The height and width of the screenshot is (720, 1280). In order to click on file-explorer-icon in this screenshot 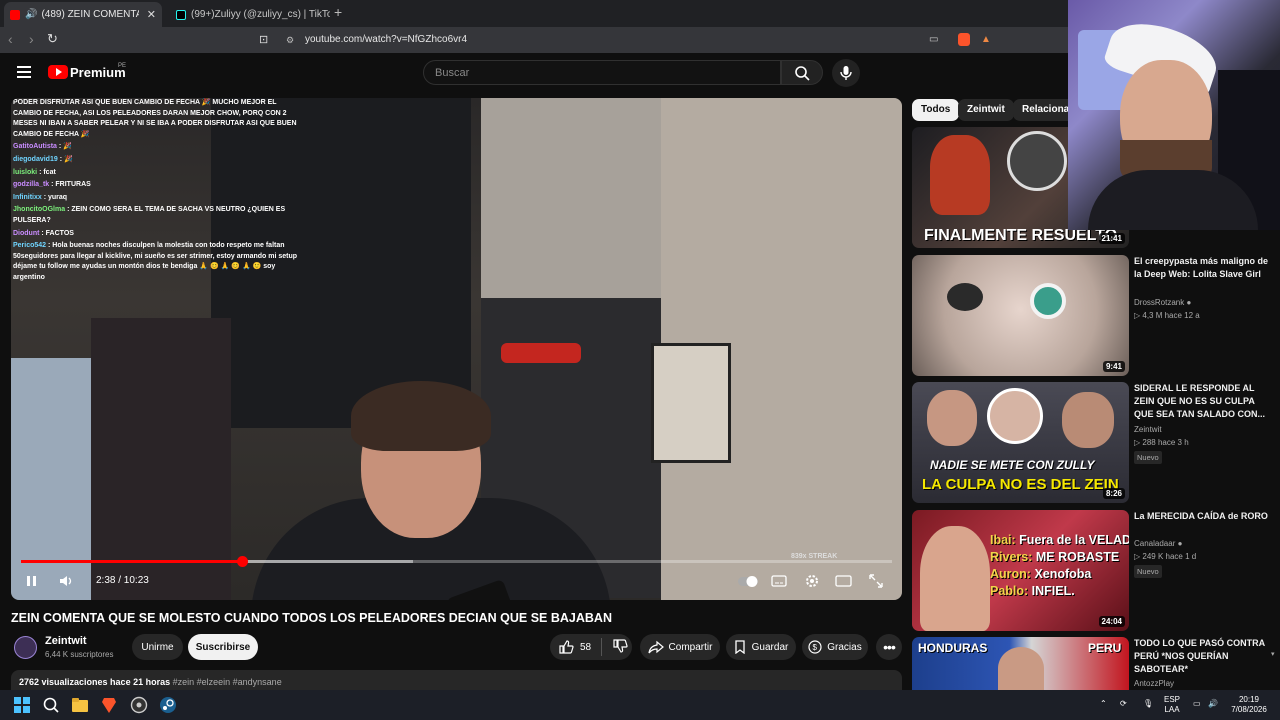, I will do `click(80, 705)`.